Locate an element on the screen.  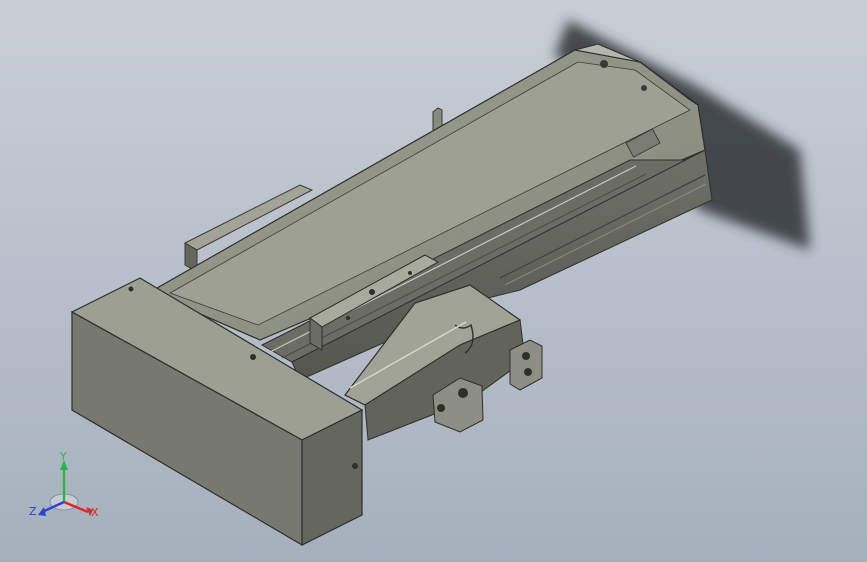
coordinate-triad: Y X Z is located at coordinates (64, 484).